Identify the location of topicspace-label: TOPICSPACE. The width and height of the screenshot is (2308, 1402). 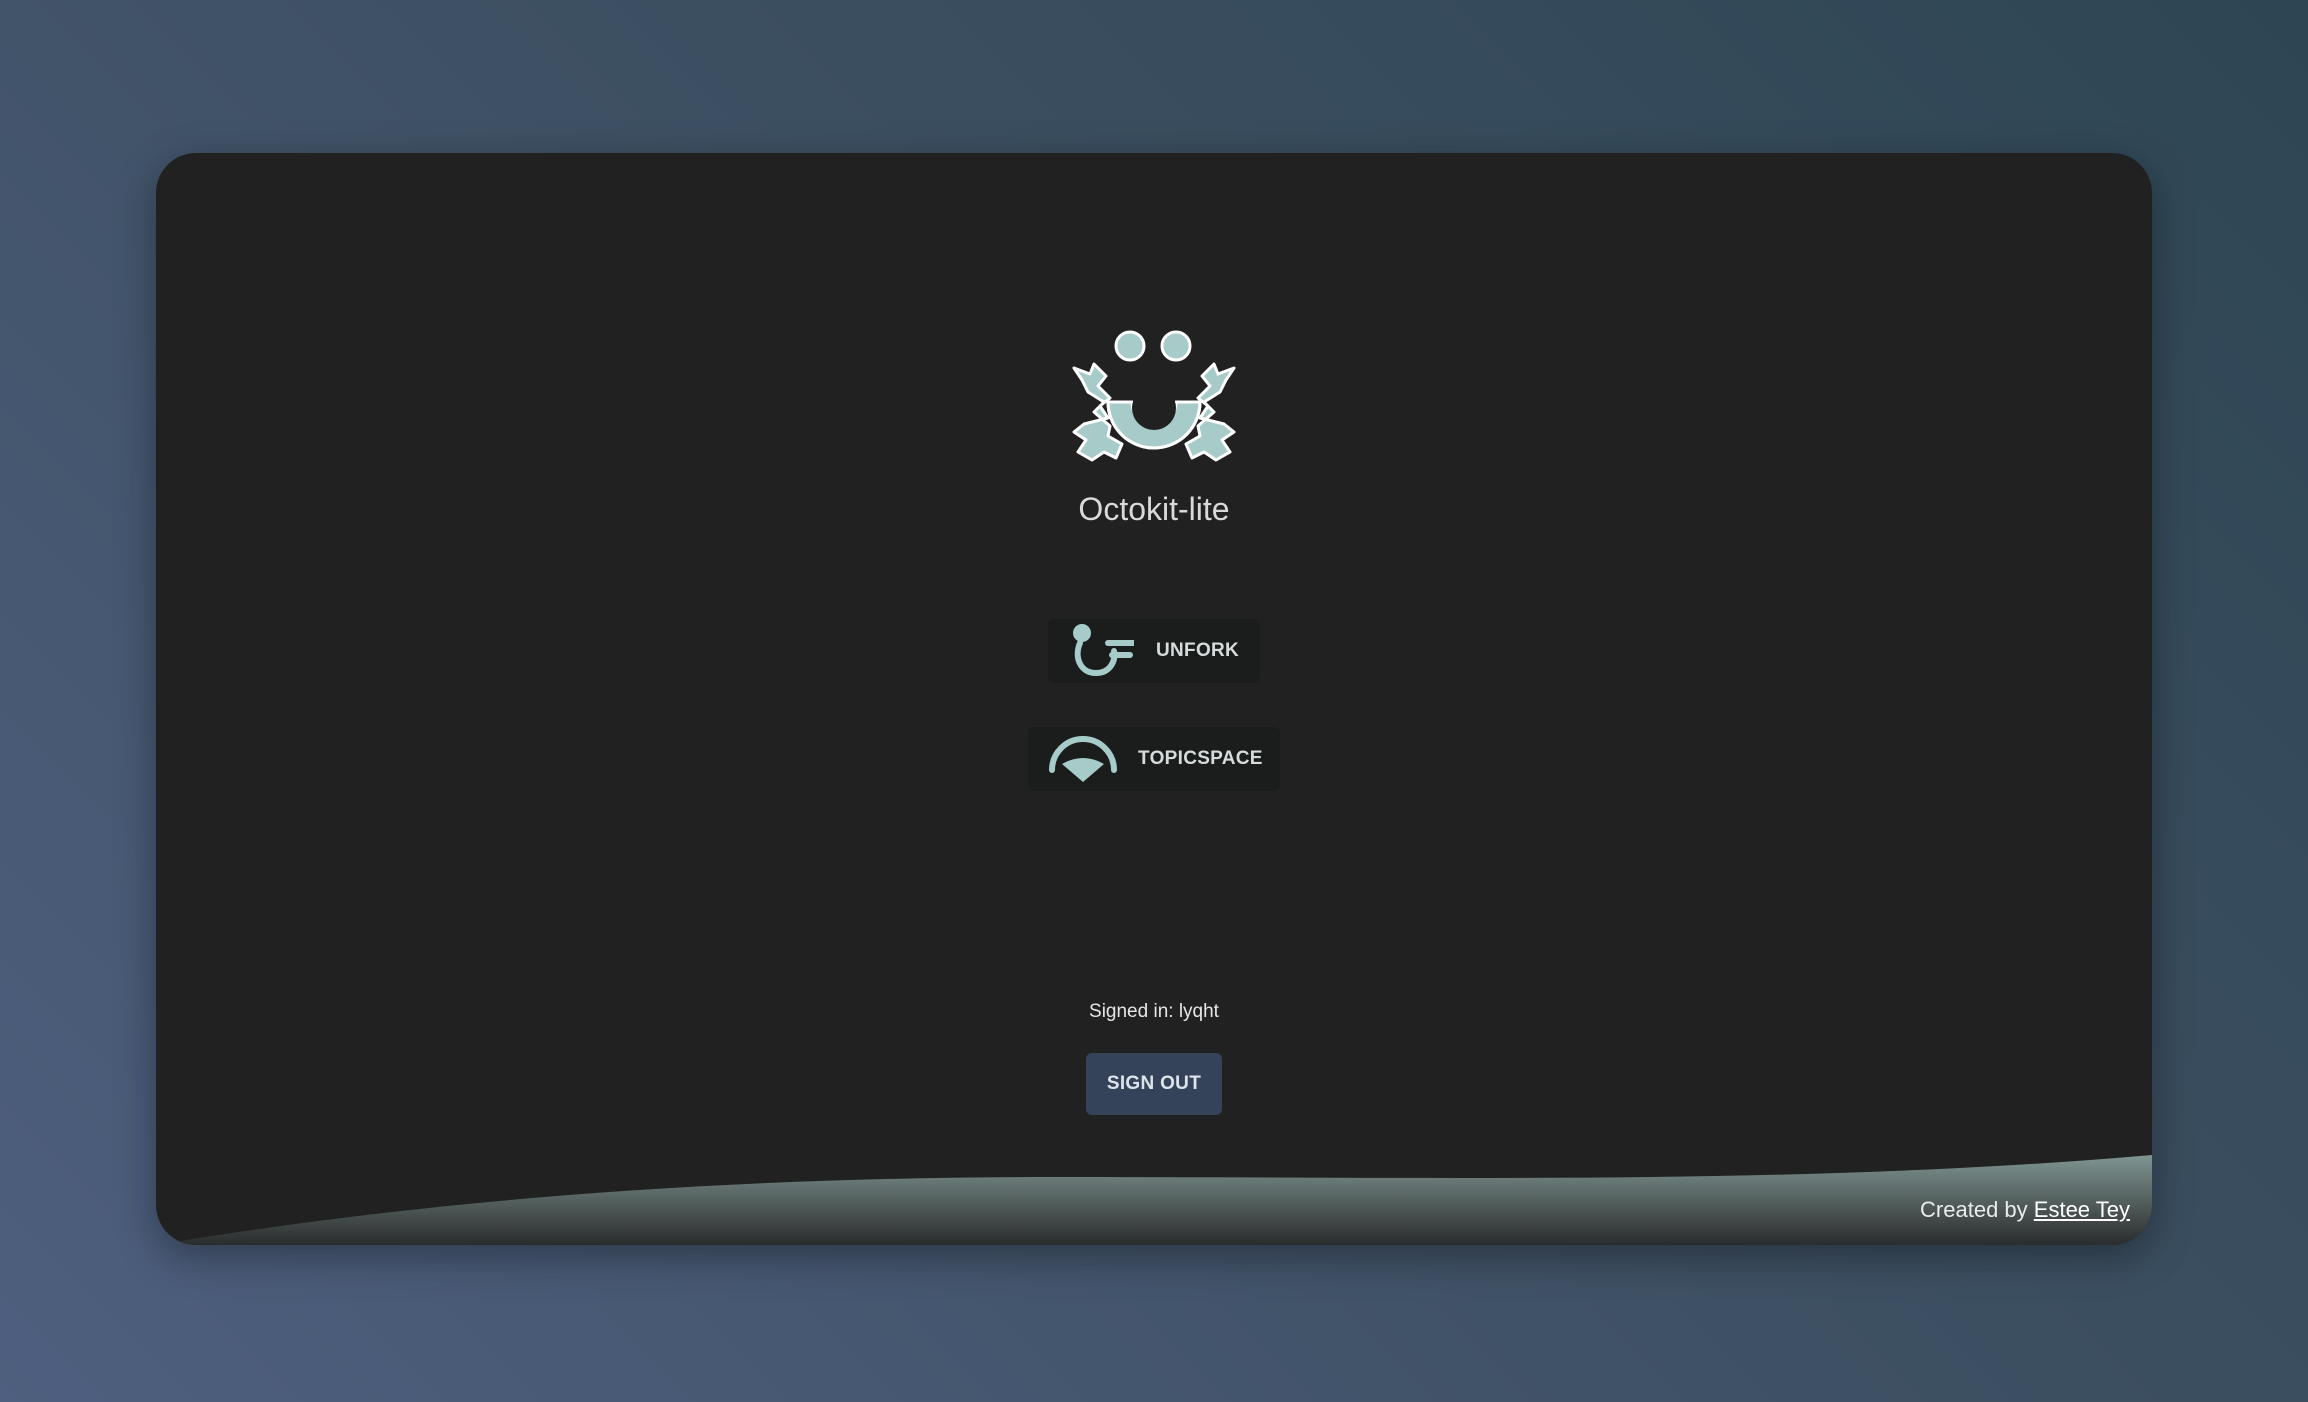
(1200, 758).